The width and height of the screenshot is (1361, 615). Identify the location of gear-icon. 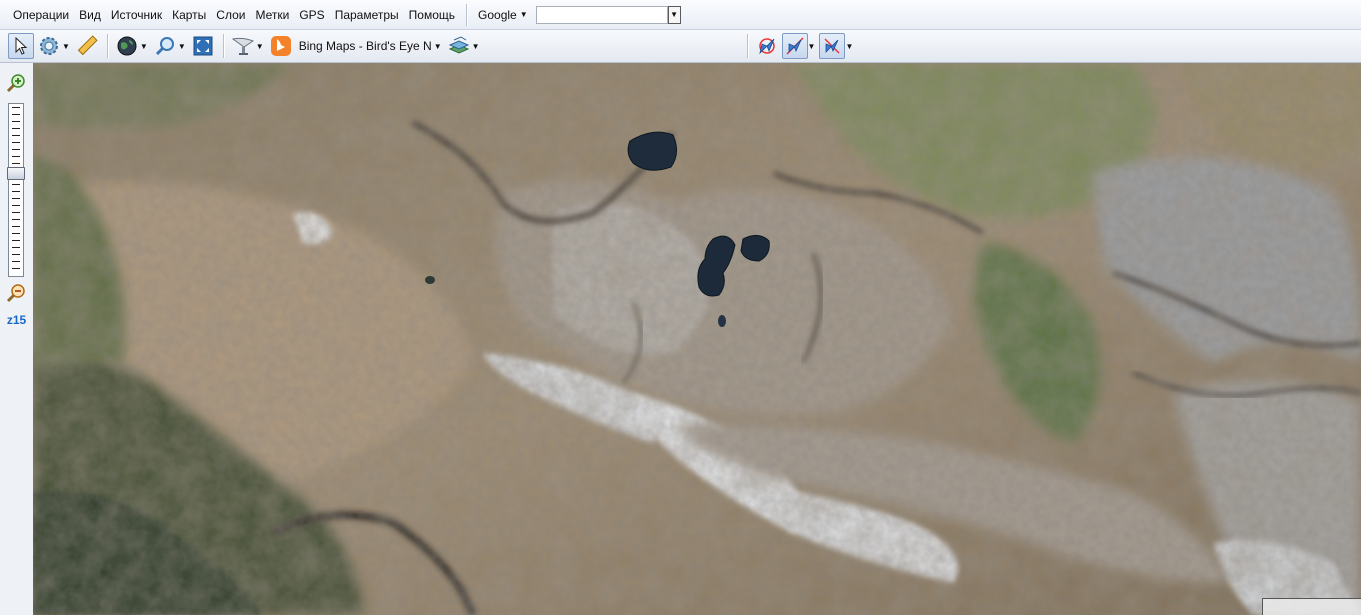
(49, 46).